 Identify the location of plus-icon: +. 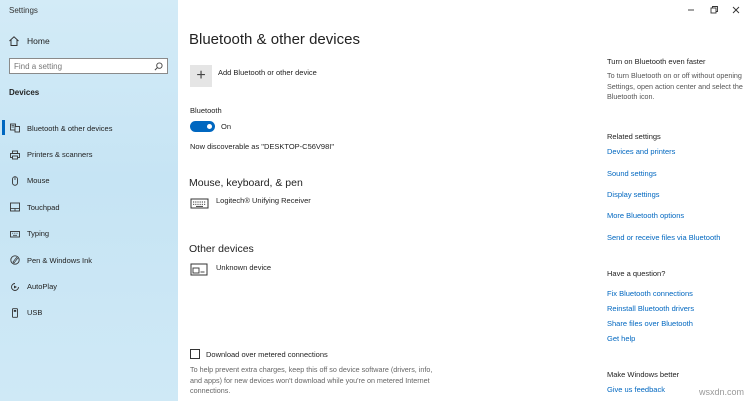
(201, 75).